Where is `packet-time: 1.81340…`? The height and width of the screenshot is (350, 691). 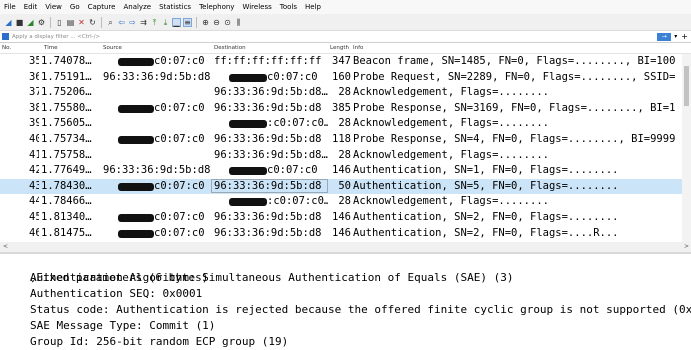 packet-time: 1.81340… is located at coordinates (66, 217).